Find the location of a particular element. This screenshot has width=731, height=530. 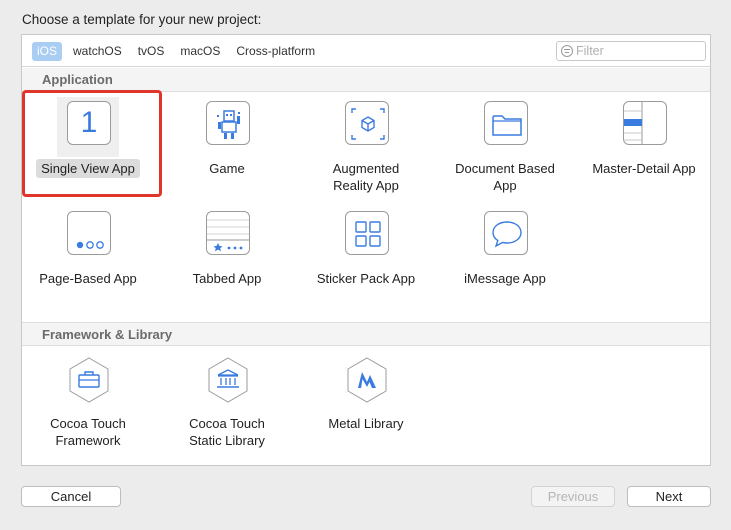

template-sticker-pack-app: Sticker Pack App is located at coordinates (366, 253).